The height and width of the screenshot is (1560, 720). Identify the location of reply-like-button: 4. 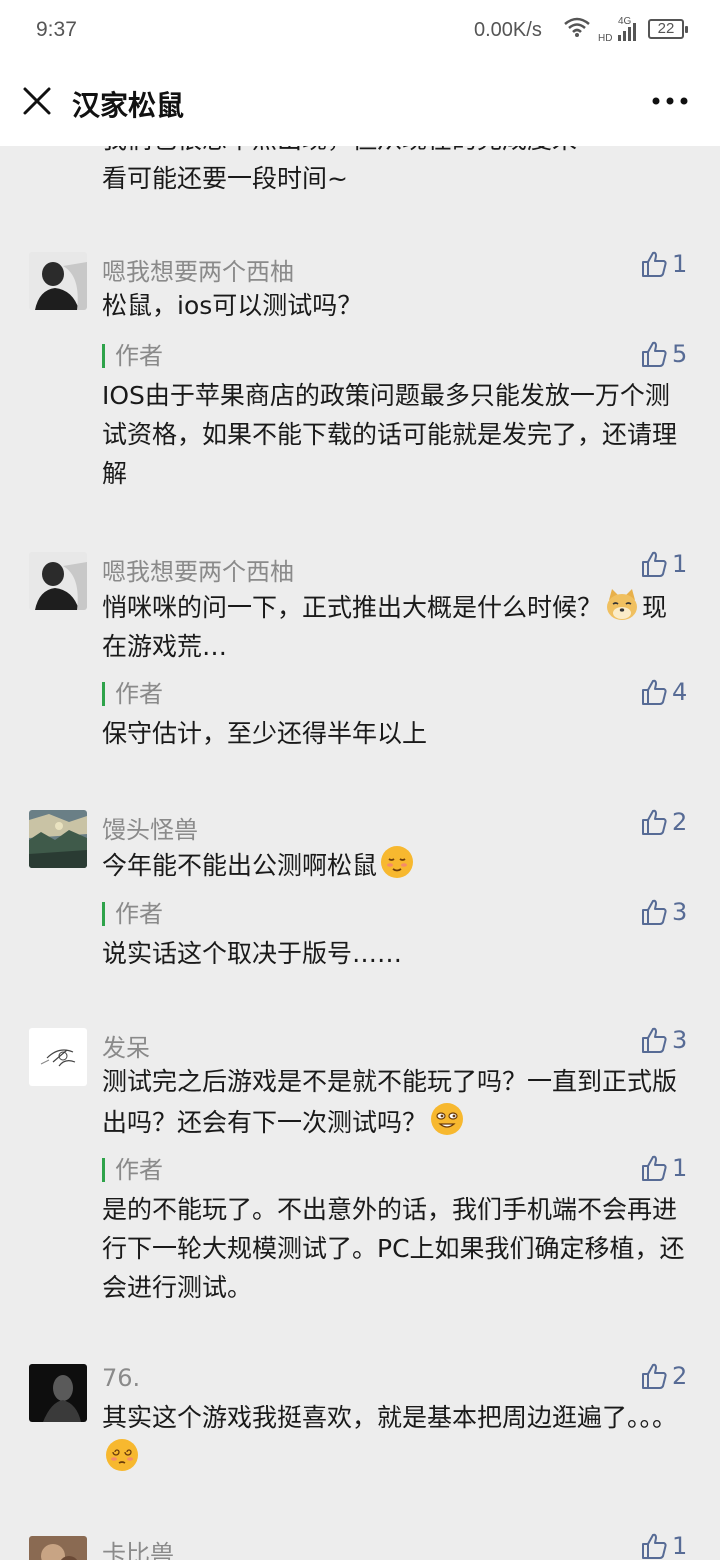
(663, 692).